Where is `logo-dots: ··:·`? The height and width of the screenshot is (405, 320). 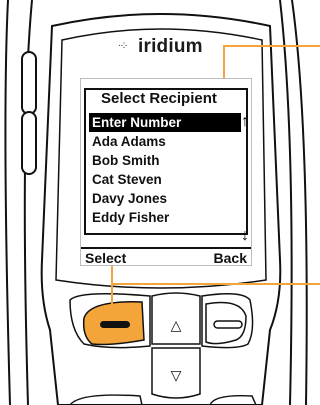
logo-dots: ··:· is located at coordinates (123, 45).